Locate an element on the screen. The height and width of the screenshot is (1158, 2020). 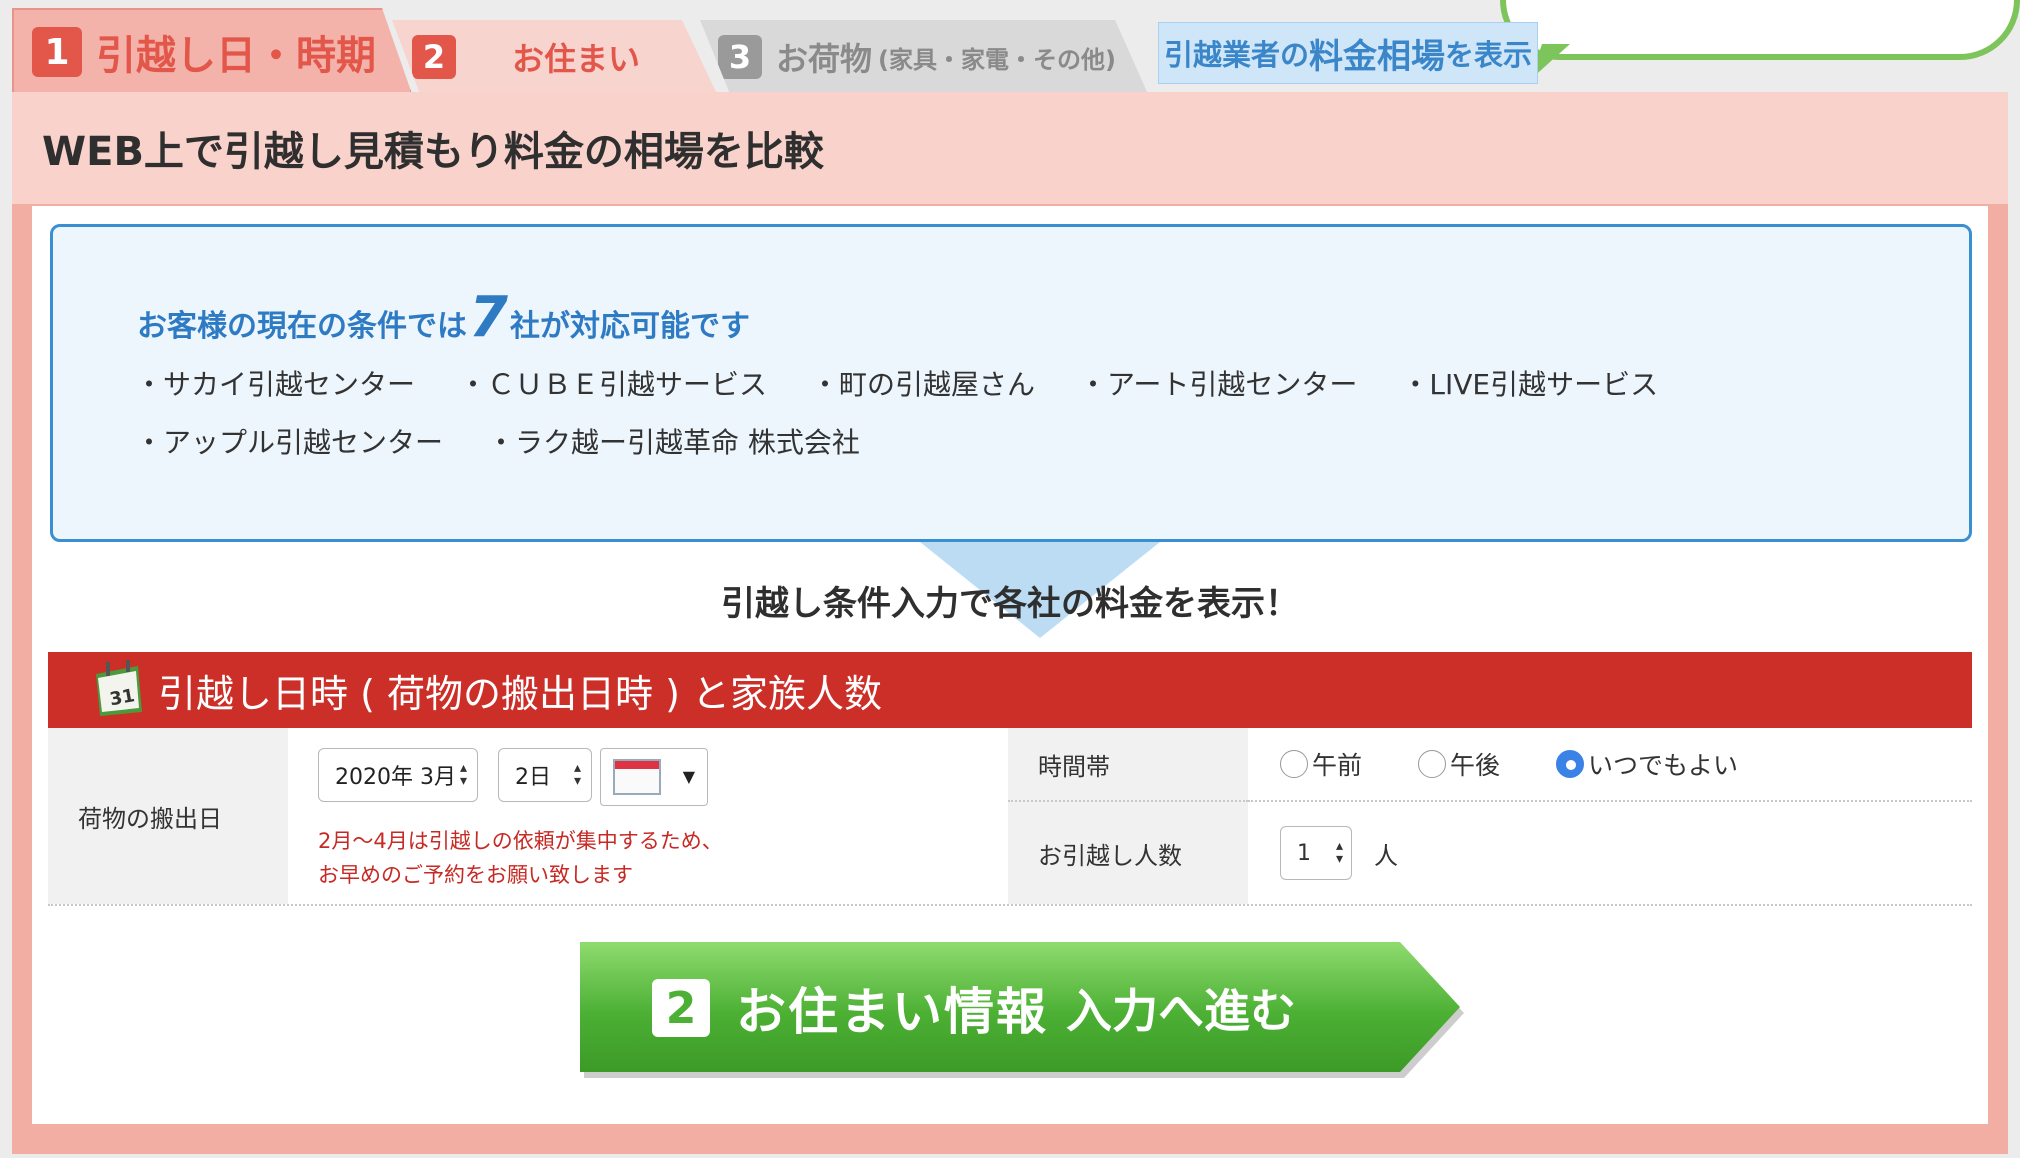
note-line: 2月～4月は引越しの依頼が集中するため、 is located at coordinates (520, 841).